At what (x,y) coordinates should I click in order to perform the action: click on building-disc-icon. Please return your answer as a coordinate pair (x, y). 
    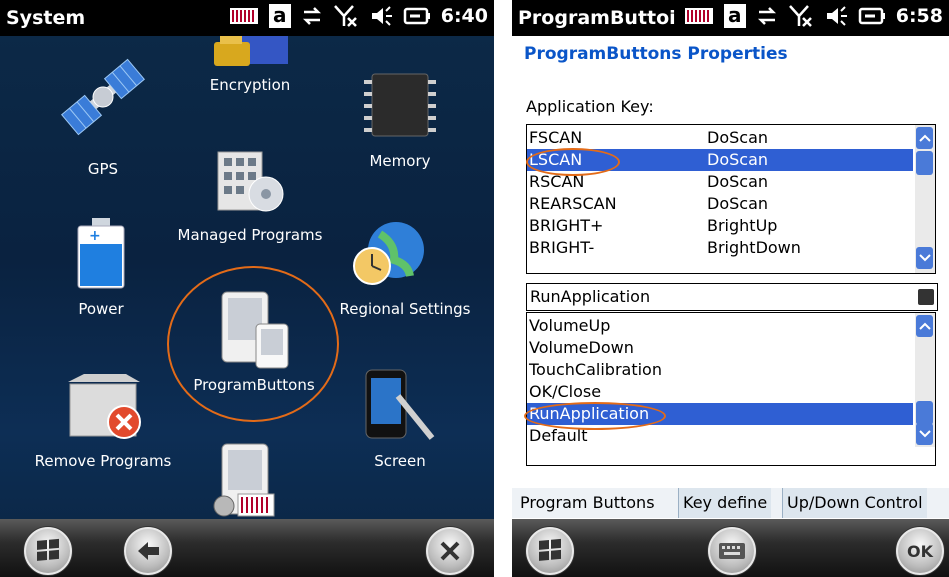
    Looking at the image, I should click on (250, 181).